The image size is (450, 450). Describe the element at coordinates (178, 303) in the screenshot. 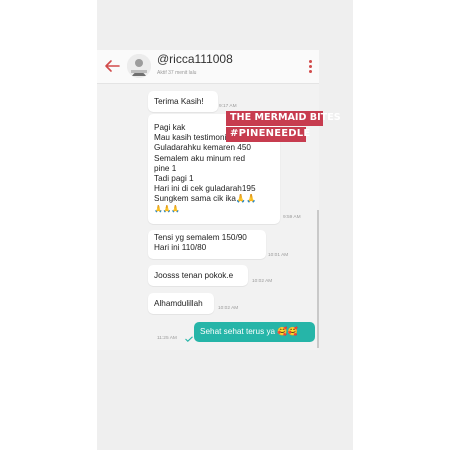

I see `message-text: Alhamdulillah` at that location.